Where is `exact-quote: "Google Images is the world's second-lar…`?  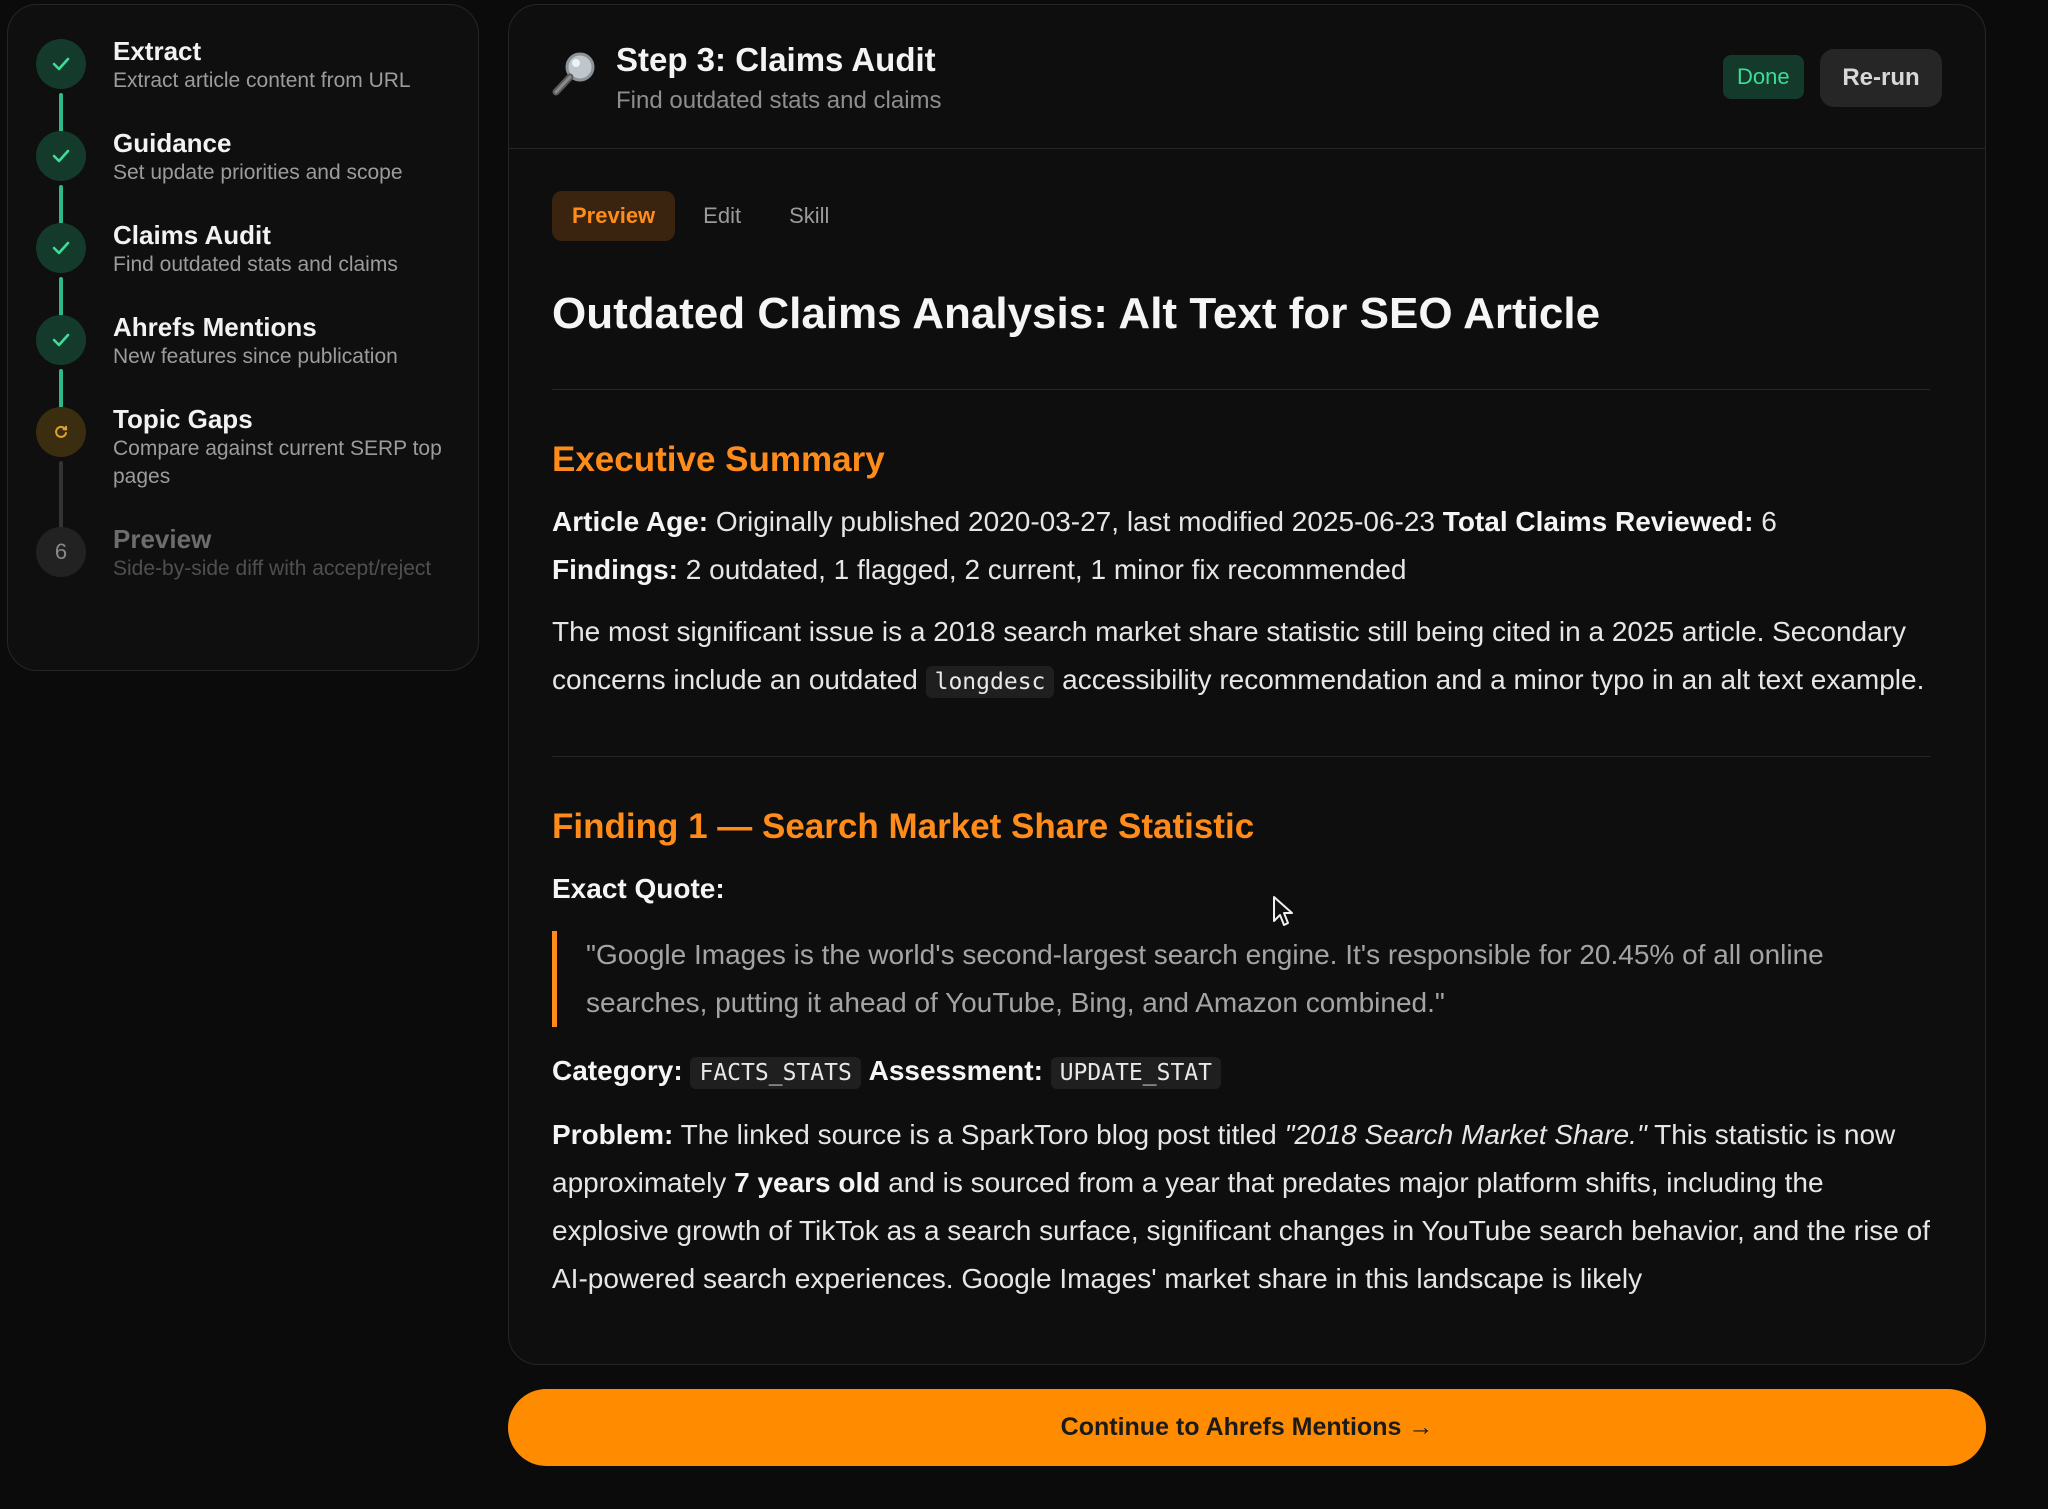
exact-quote: "Google Images is the world's second-lar… is located at coordinates (1241, 979).